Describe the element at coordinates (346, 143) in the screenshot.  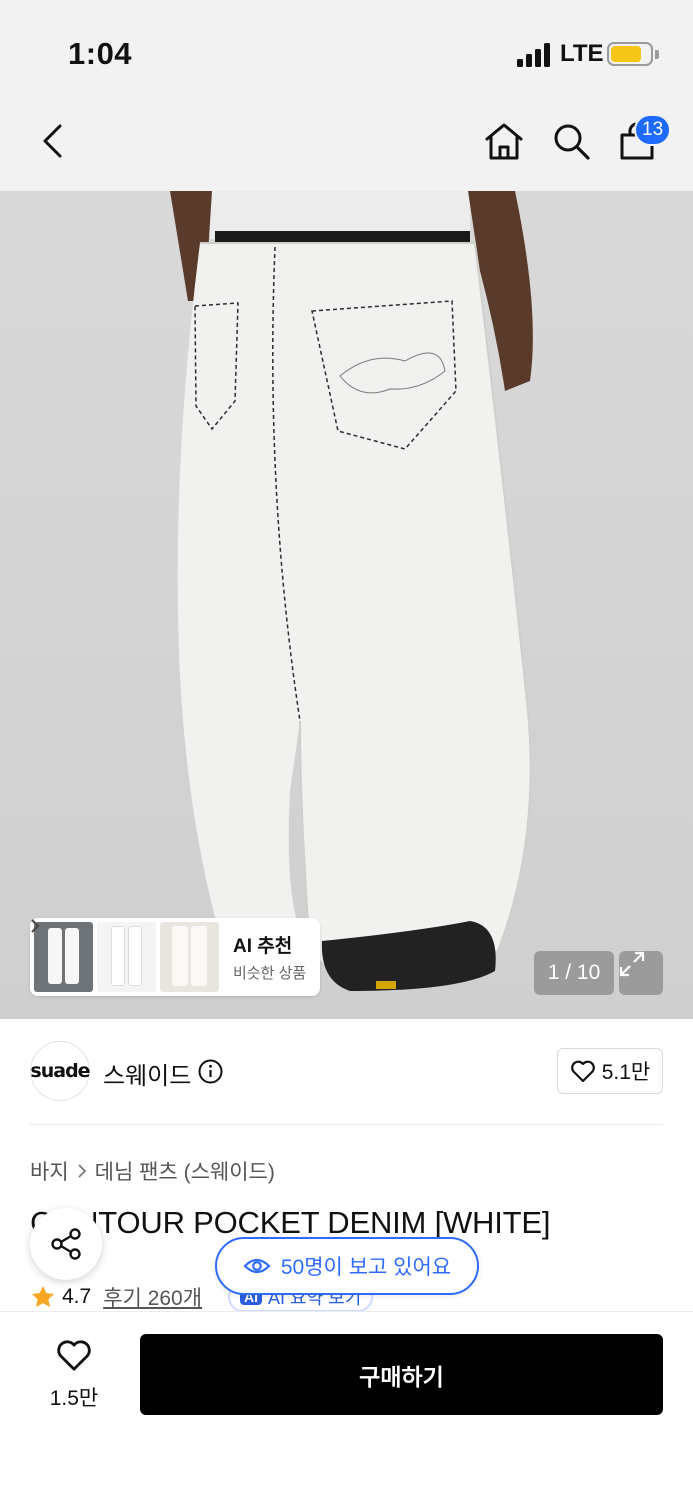
I see `top-nav-bar` at that location.